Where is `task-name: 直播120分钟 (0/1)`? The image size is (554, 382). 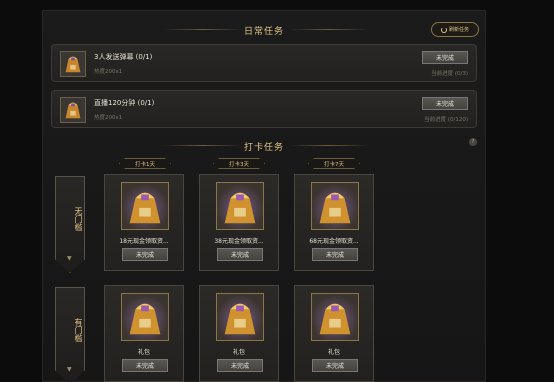 task-name: 直播120分钟 (0/1) is located at coordinates (124, 103).